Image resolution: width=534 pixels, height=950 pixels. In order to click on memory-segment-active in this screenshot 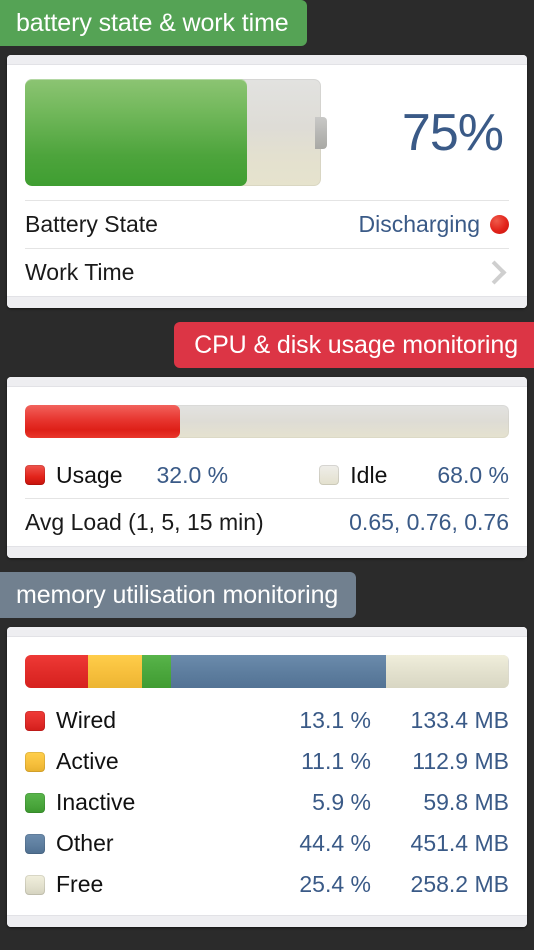, I will do `click(115, 671)`.